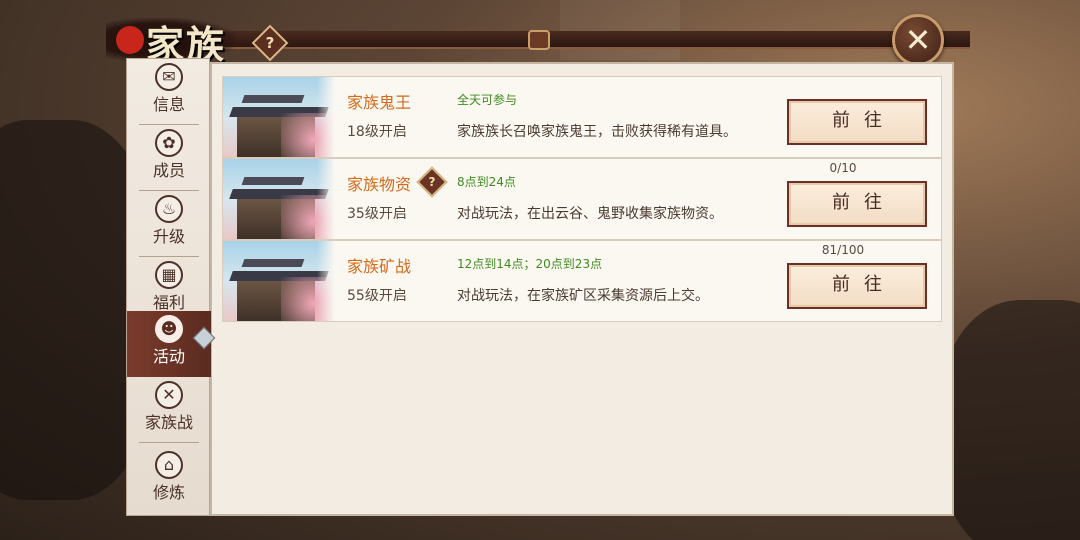 The width and height of the screenshot is (1080, 540). I want to click on activity-help-button: ?, so click(432, 182).